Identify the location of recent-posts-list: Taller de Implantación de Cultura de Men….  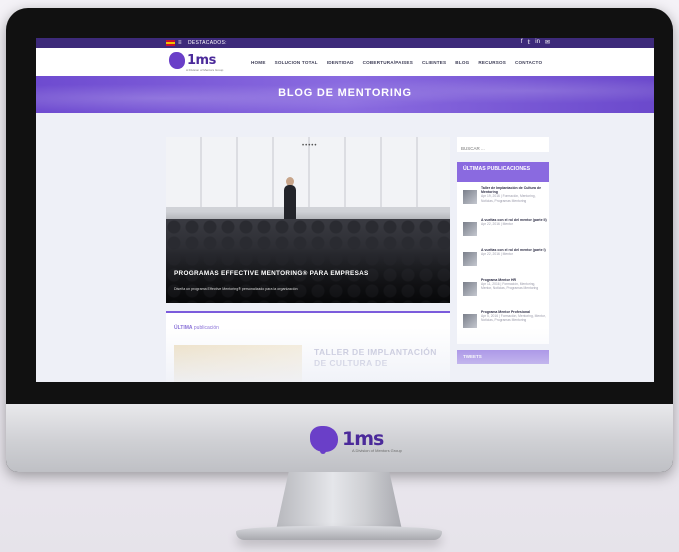
(503, 263).